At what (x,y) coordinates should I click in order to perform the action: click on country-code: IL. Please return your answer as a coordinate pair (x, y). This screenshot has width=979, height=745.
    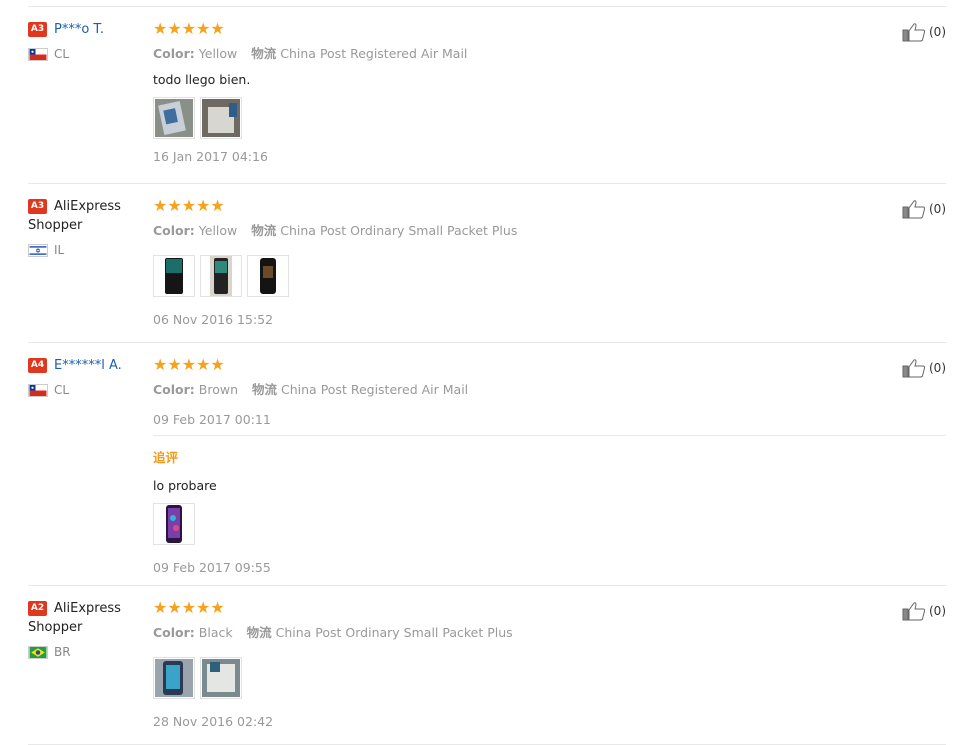
    Looking at the image, I should click on (59, 250).